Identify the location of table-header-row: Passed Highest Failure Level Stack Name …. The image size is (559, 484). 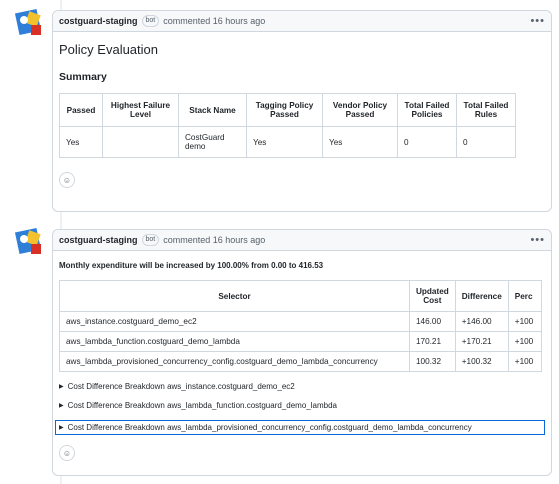
(287, 110).